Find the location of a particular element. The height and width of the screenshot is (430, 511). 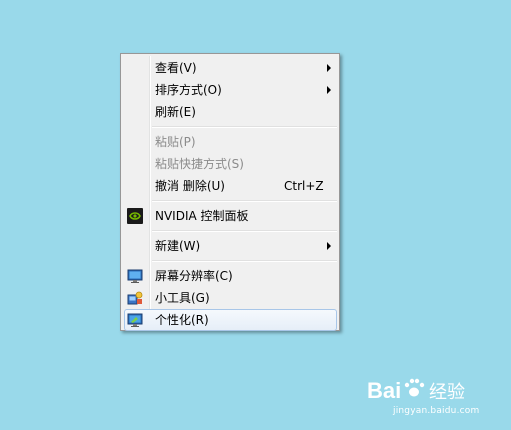

gadgets-icon is located at coordinates (135, 298).